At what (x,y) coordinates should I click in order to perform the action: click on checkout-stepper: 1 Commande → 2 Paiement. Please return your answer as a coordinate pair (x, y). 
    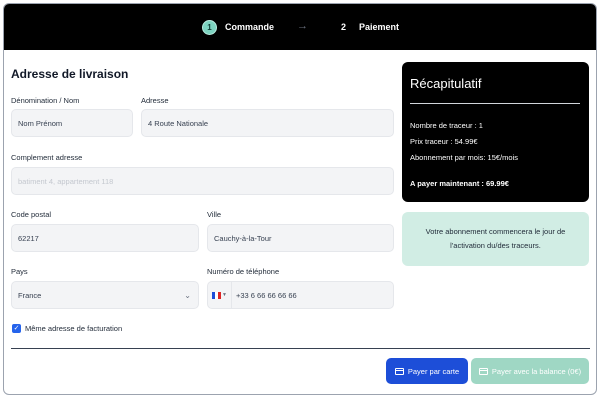
    Looking at the image, I should click on (300, 27).